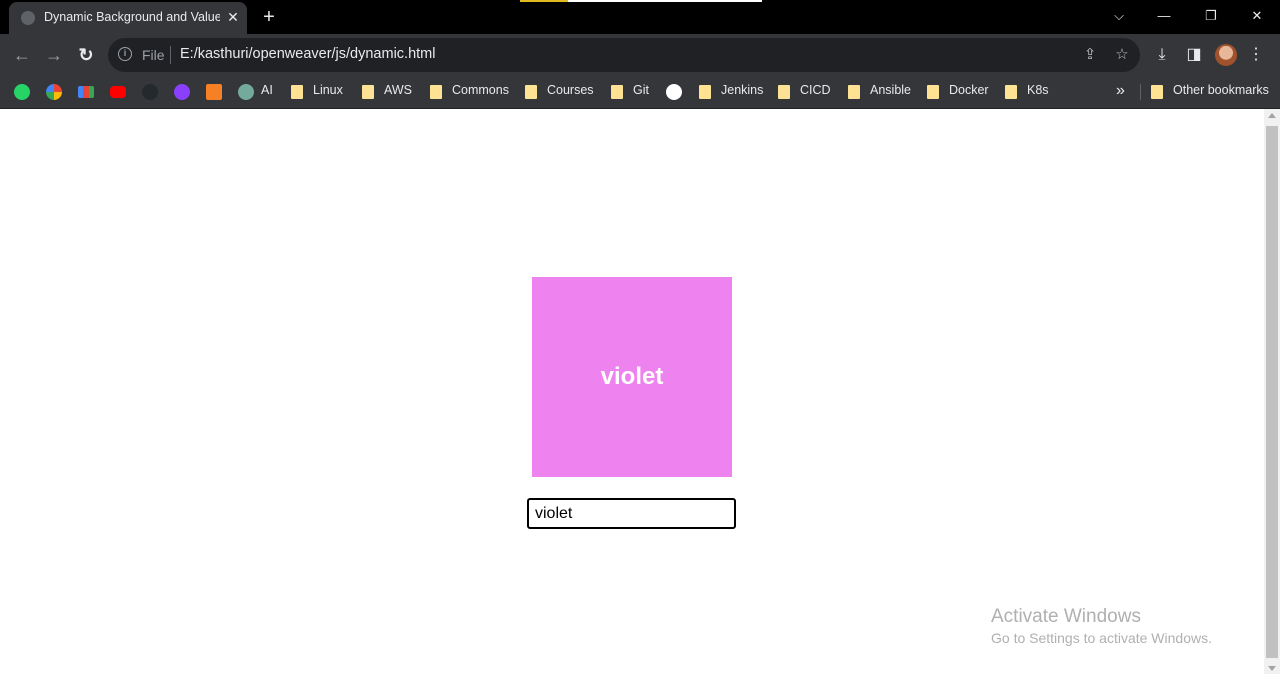 The image size is (1280, 674). Describe the element at coordinates (86, 55) in the screenshot. I see `reload-button: ↻` at that location.